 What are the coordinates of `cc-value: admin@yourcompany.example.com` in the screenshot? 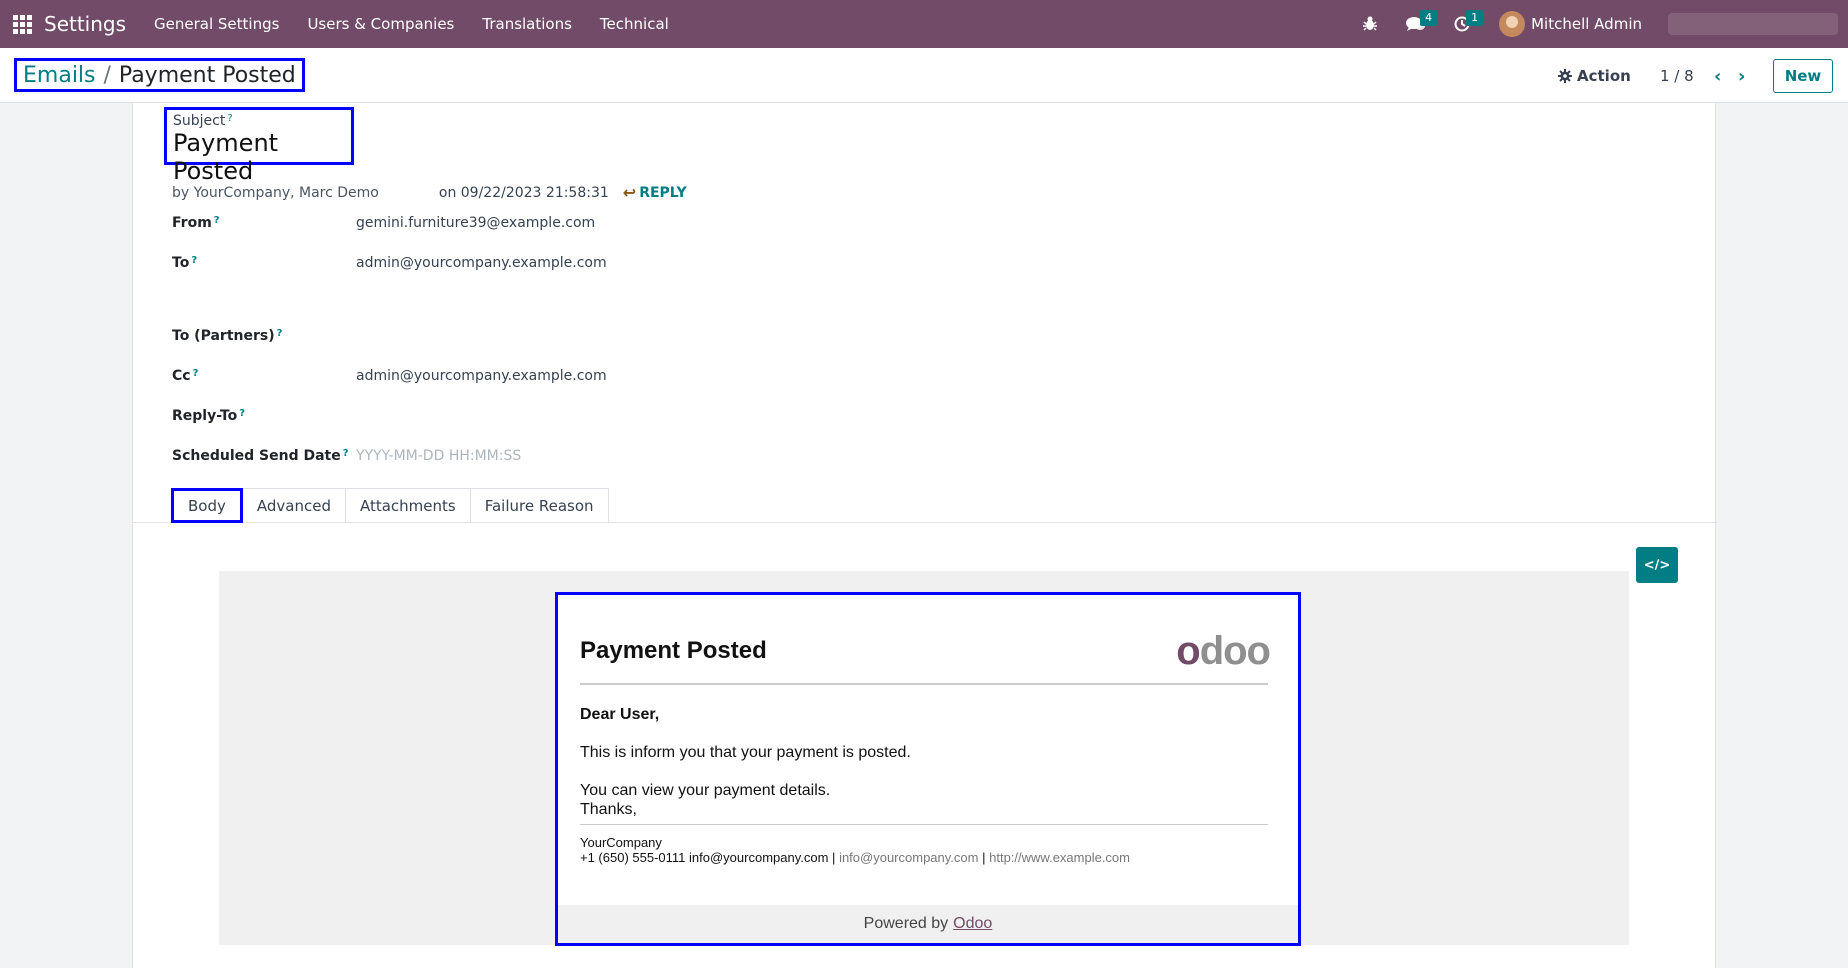 It's located at (481, 376).